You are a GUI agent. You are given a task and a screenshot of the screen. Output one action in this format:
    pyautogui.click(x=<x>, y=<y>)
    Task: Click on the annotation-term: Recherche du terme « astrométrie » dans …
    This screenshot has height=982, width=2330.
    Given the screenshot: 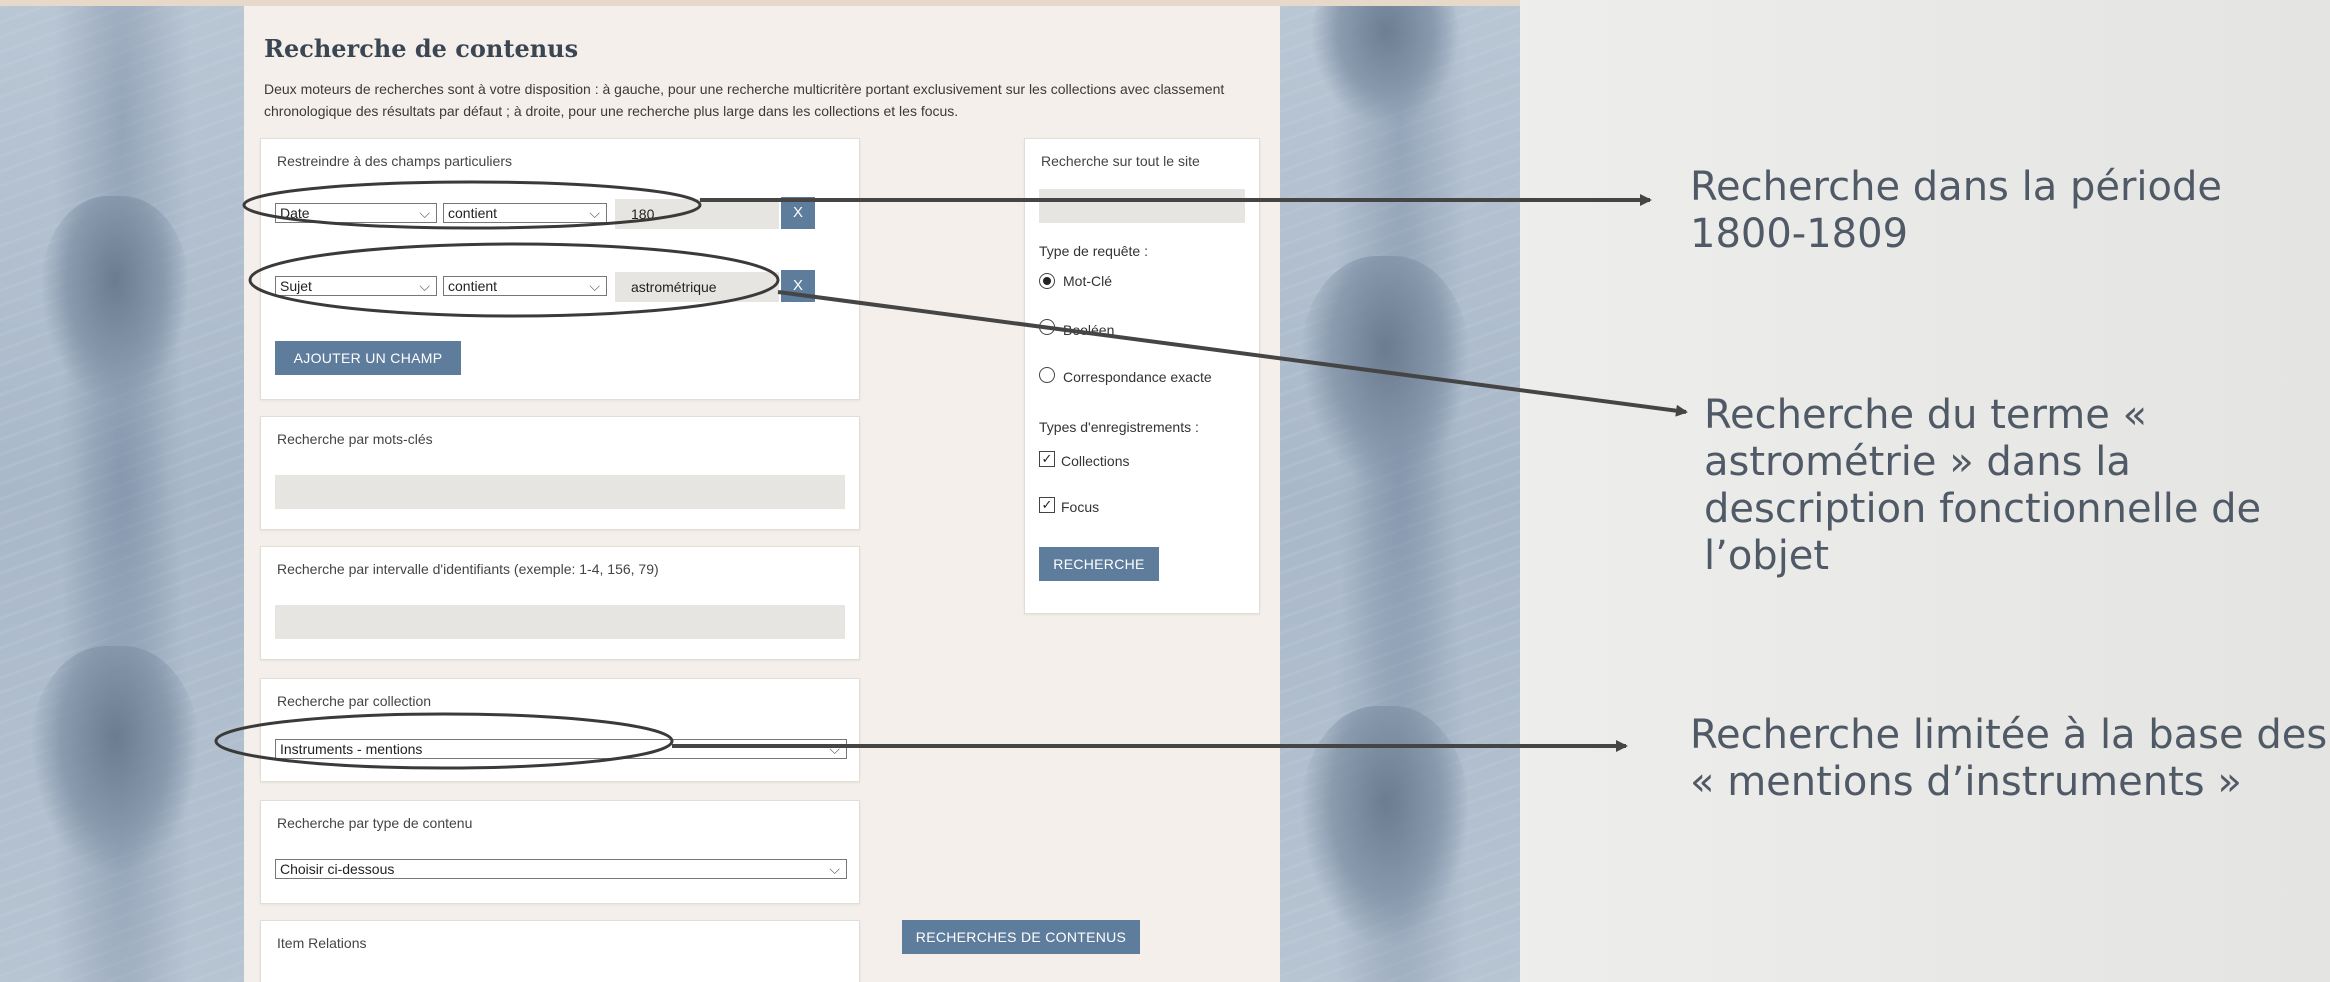 What is the action you would take?
    pyautogui.click(x=1983, y=485)
    